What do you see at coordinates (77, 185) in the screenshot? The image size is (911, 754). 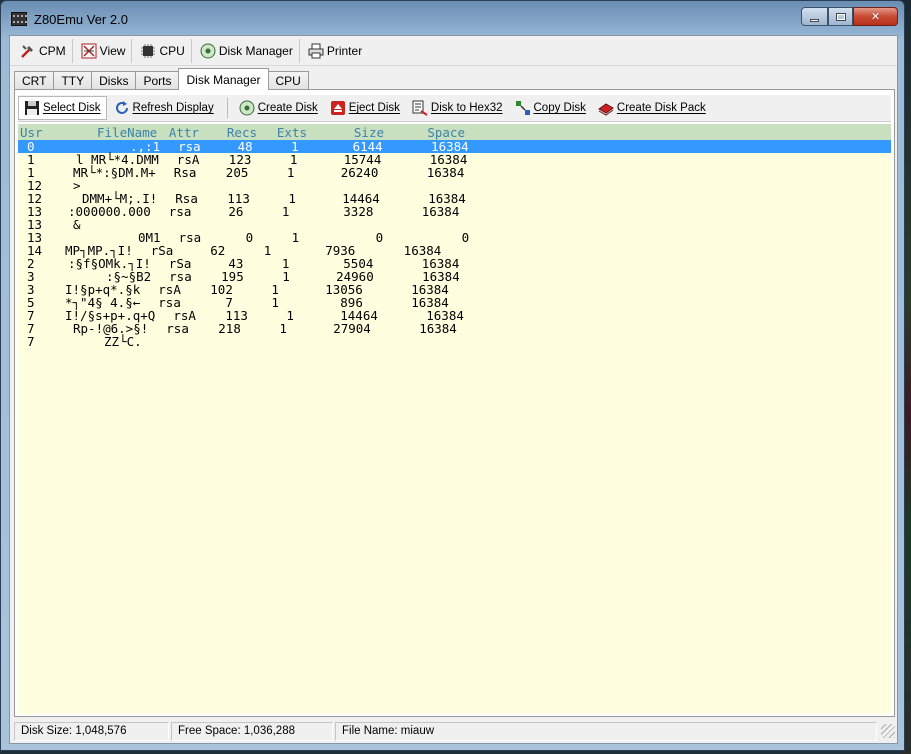 I see `list-filename: >` at bounding box center [77, 185].